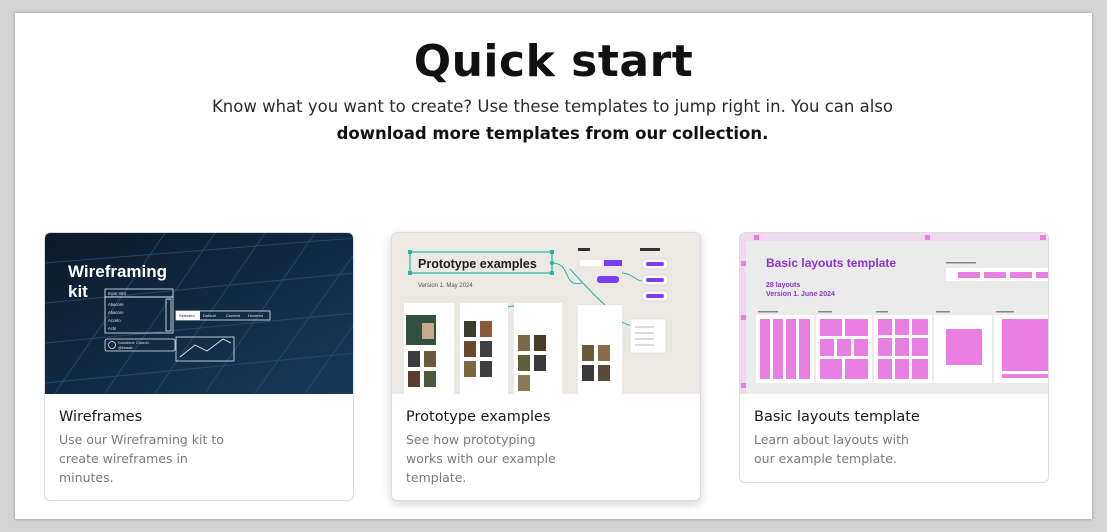  I want to click on prototype-thumbnail: Prototype examples Version 1. May 2024, so click(546, 313).